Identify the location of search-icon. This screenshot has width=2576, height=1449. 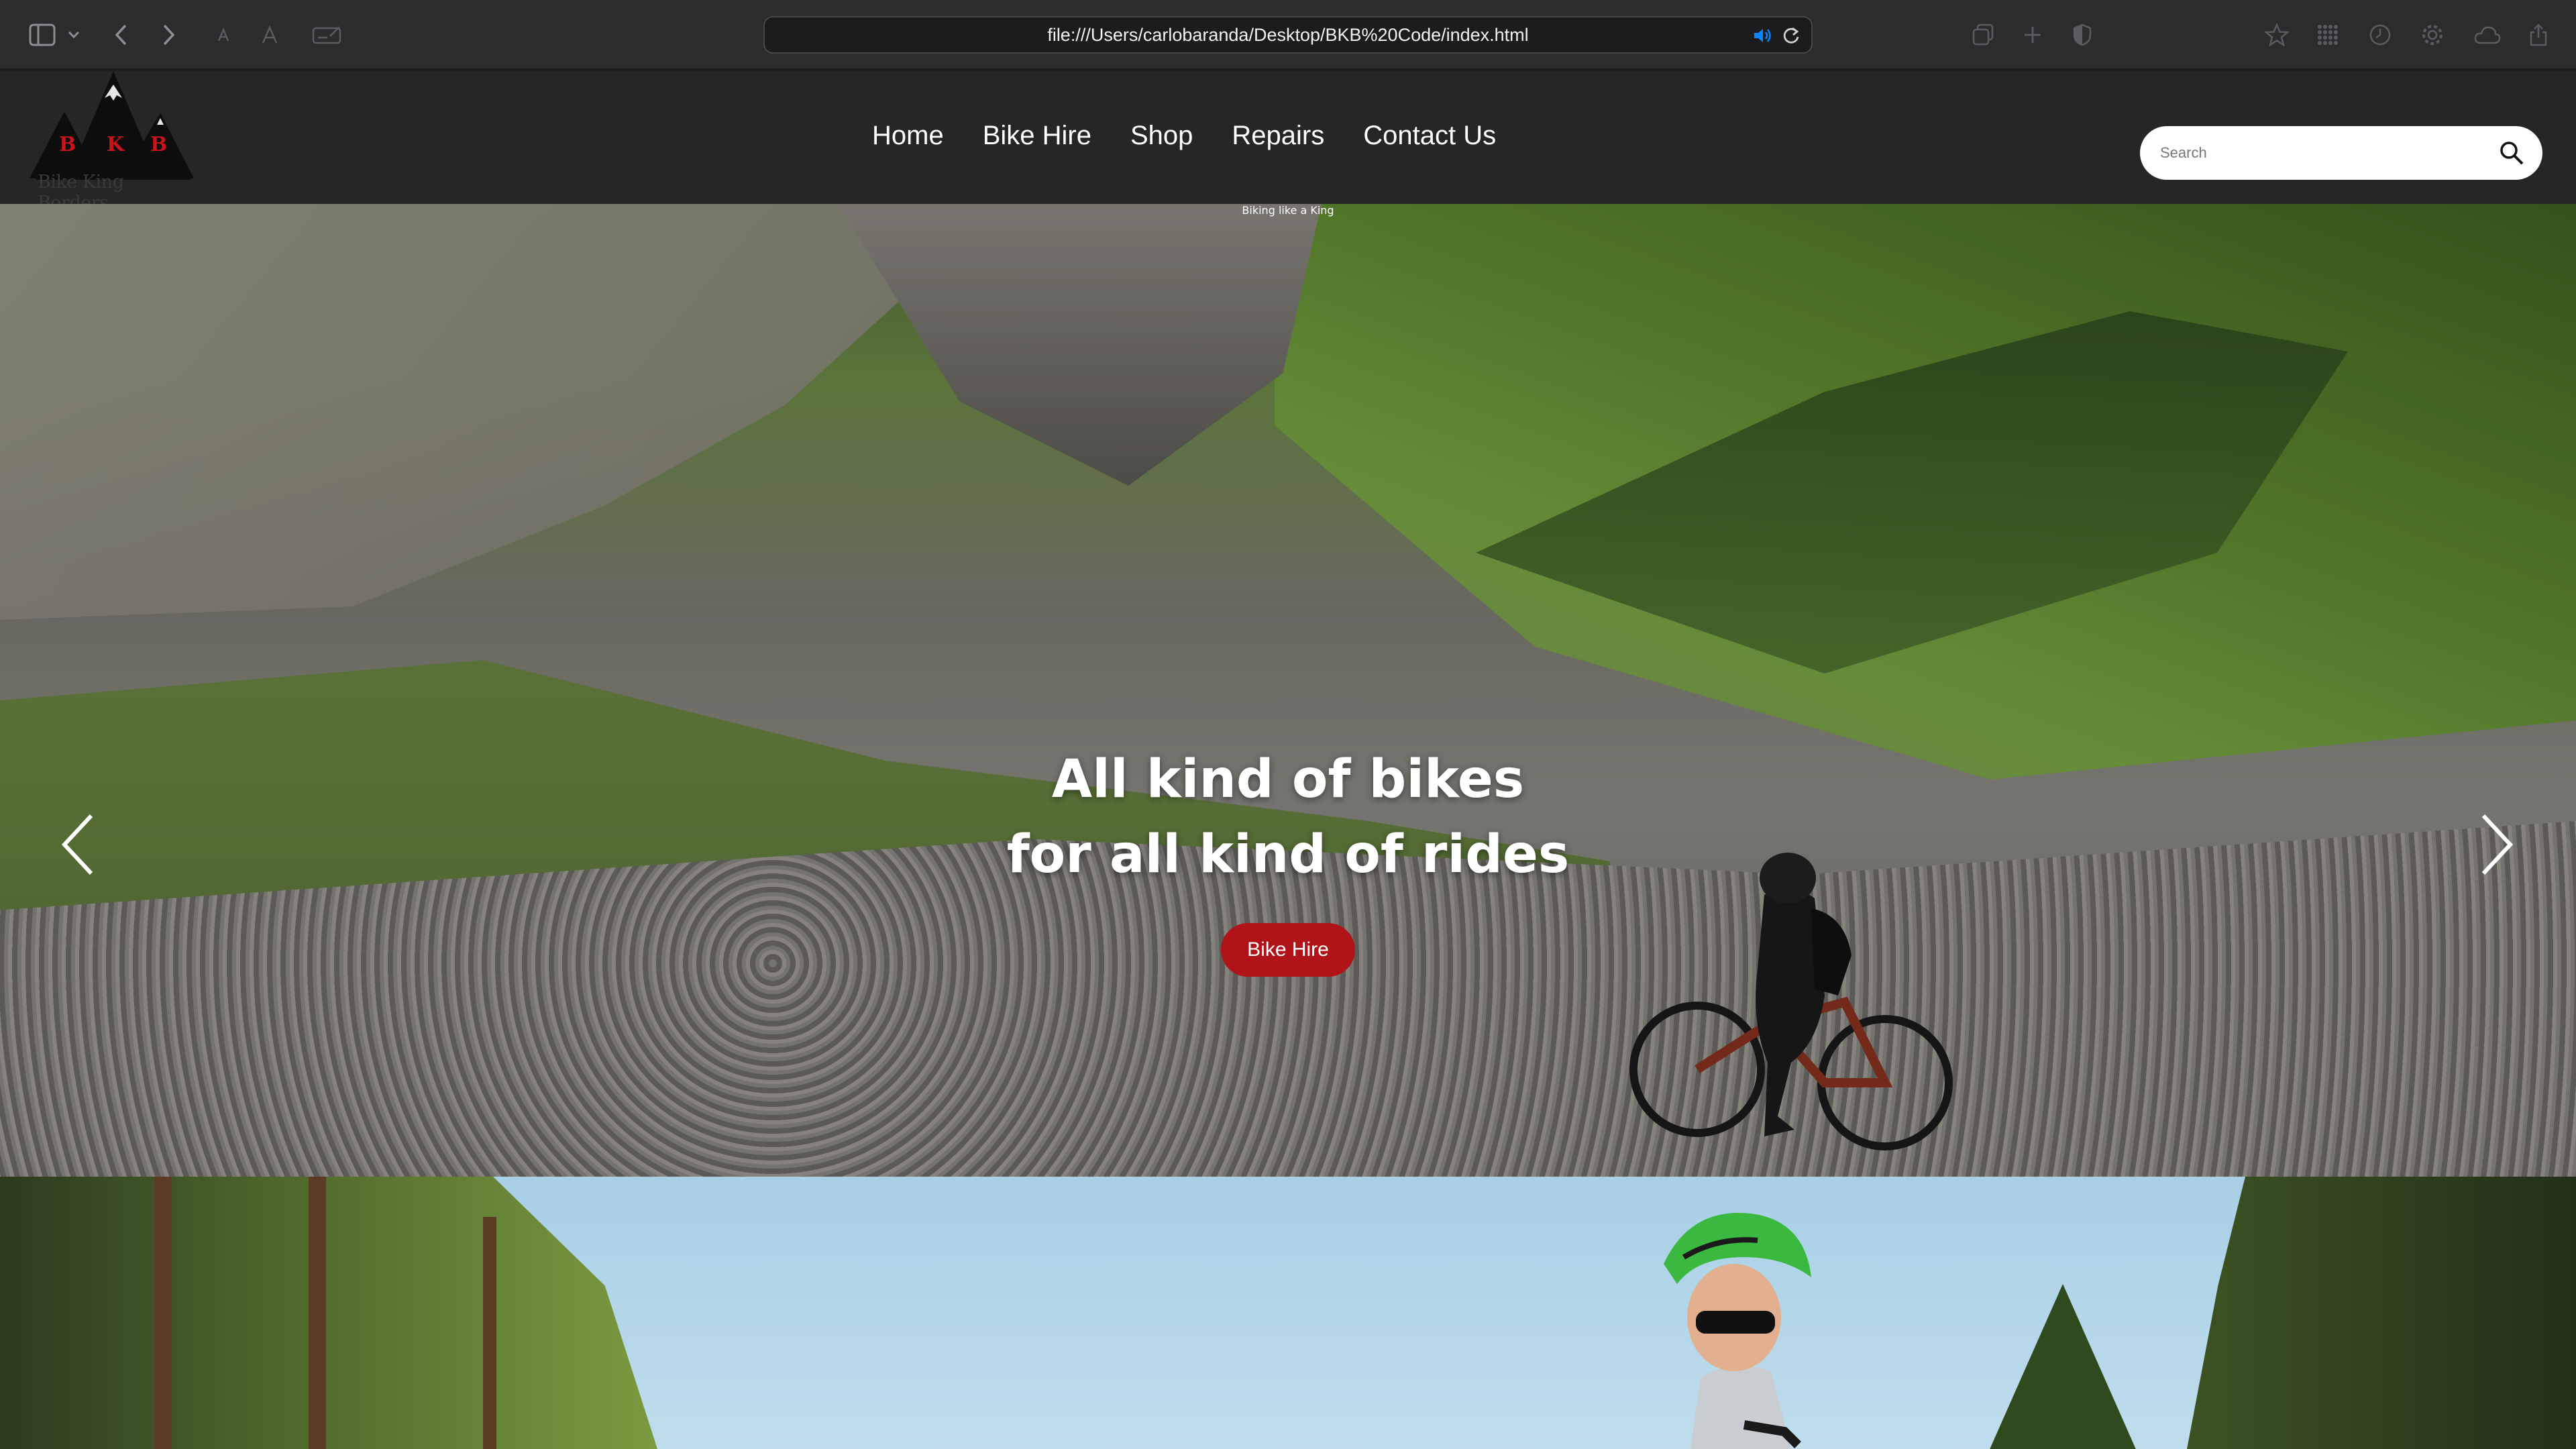
(2511, 153).